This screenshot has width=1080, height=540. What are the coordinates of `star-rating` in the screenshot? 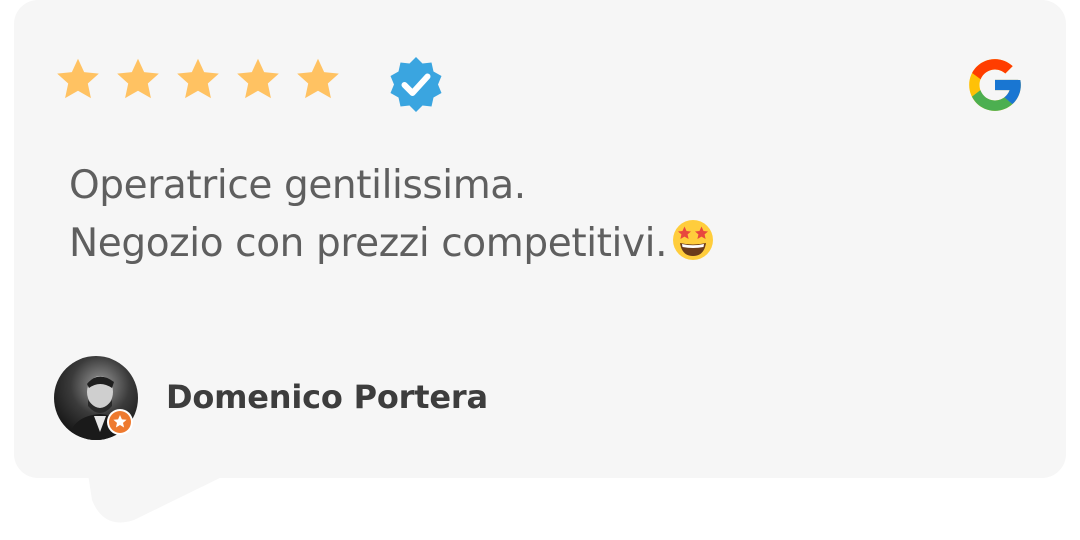 It's located at (203, 80).